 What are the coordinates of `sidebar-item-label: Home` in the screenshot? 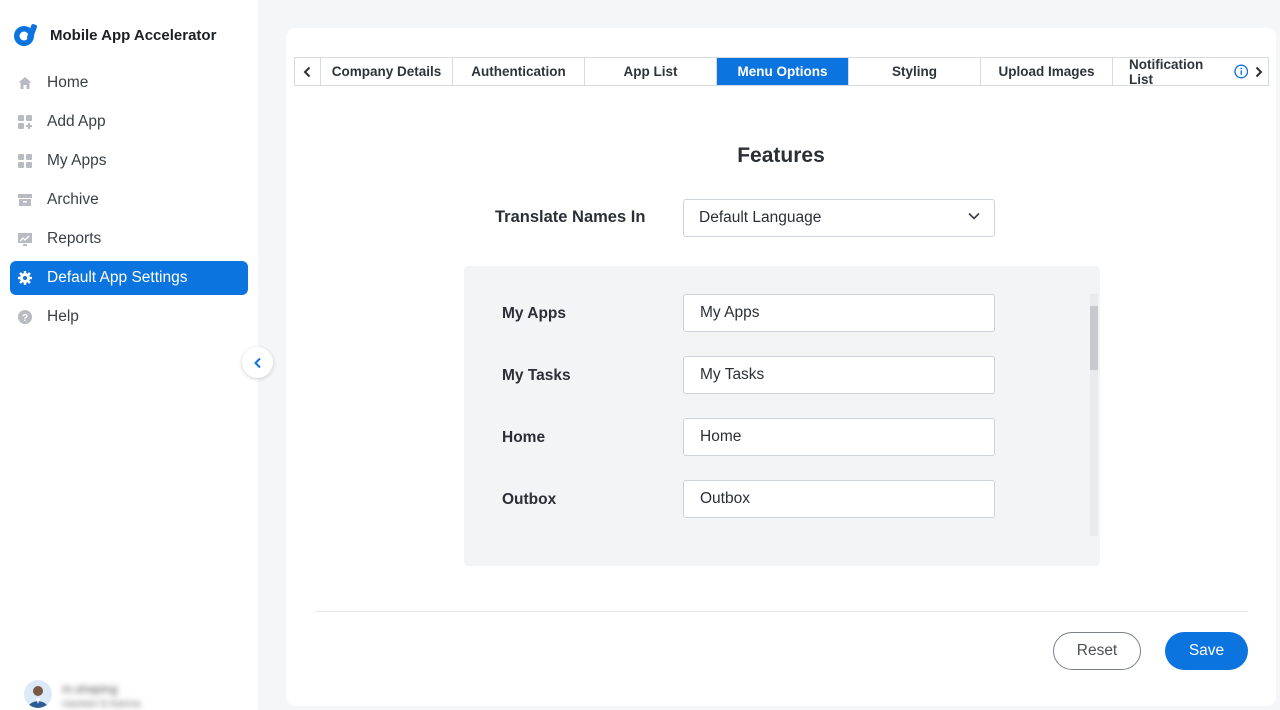 It's located at (68, 82).